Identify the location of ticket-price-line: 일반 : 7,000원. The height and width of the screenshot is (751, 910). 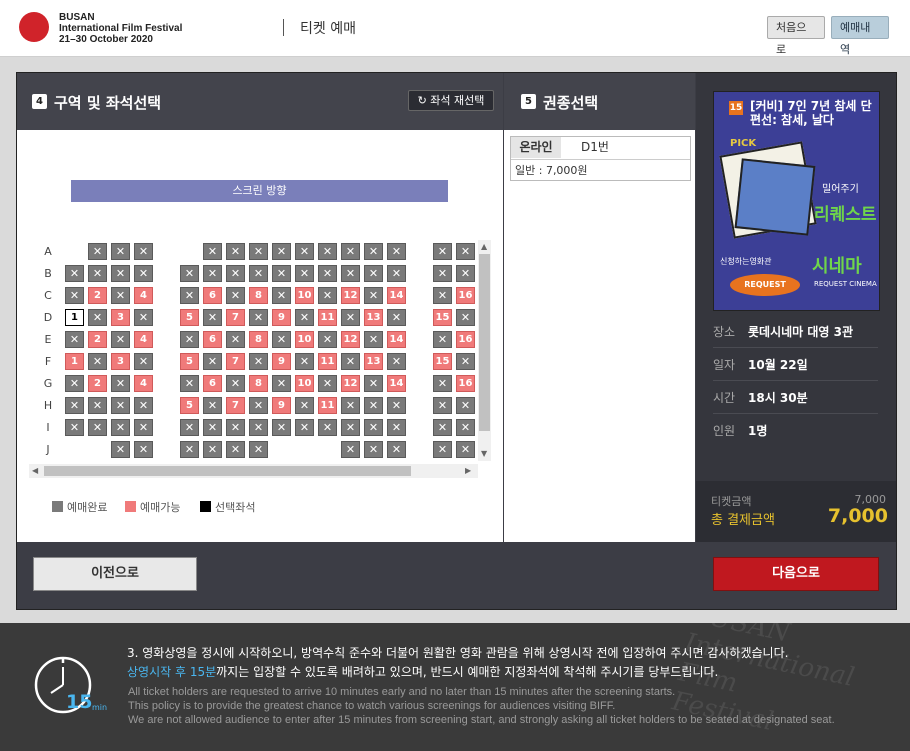
(600, 170).